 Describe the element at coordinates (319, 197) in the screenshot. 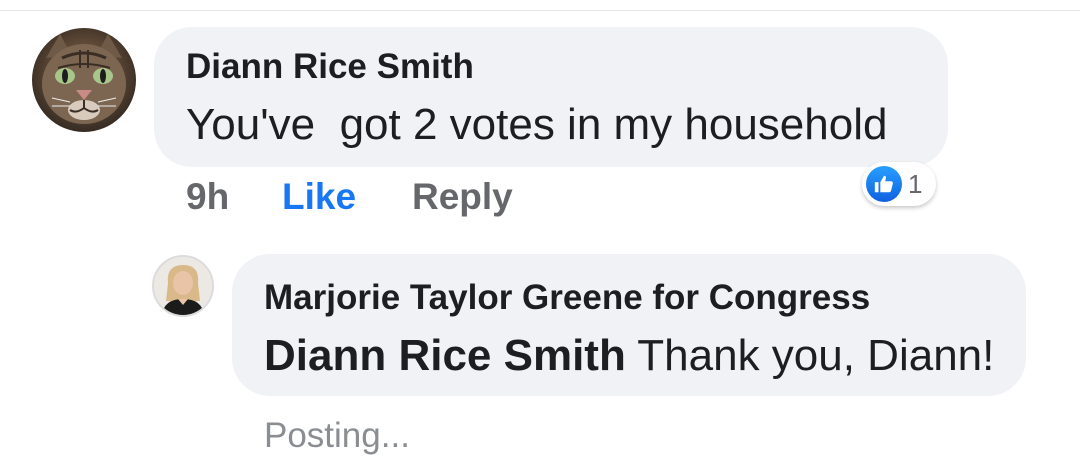

I see `like-button: Like` at that location.